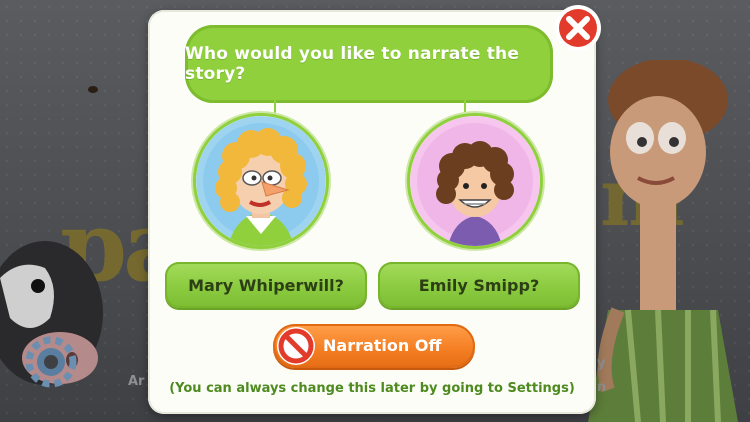  Describe the element at coordinates (602, 375) in the screenshot. I see `background-text-right: yn` at that location.